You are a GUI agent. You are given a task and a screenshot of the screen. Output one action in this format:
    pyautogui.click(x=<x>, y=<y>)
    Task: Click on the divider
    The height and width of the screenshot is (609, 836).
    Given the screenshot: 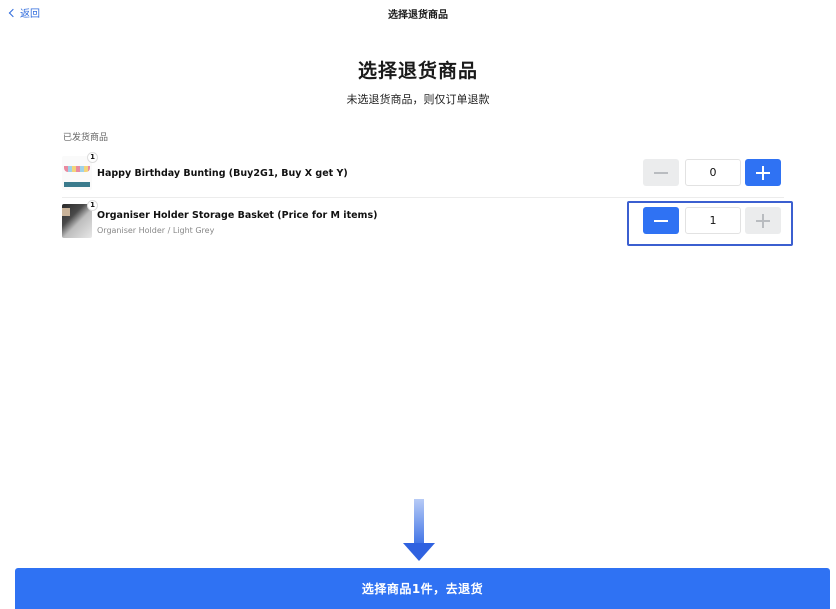 What is the action you would take?
    pyautogui.click(x=423, y=197)
    